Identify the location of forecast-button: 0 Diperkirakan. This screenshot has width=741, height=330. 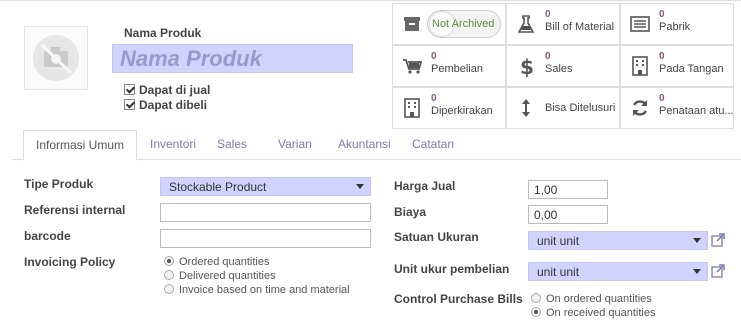
(449, 108).